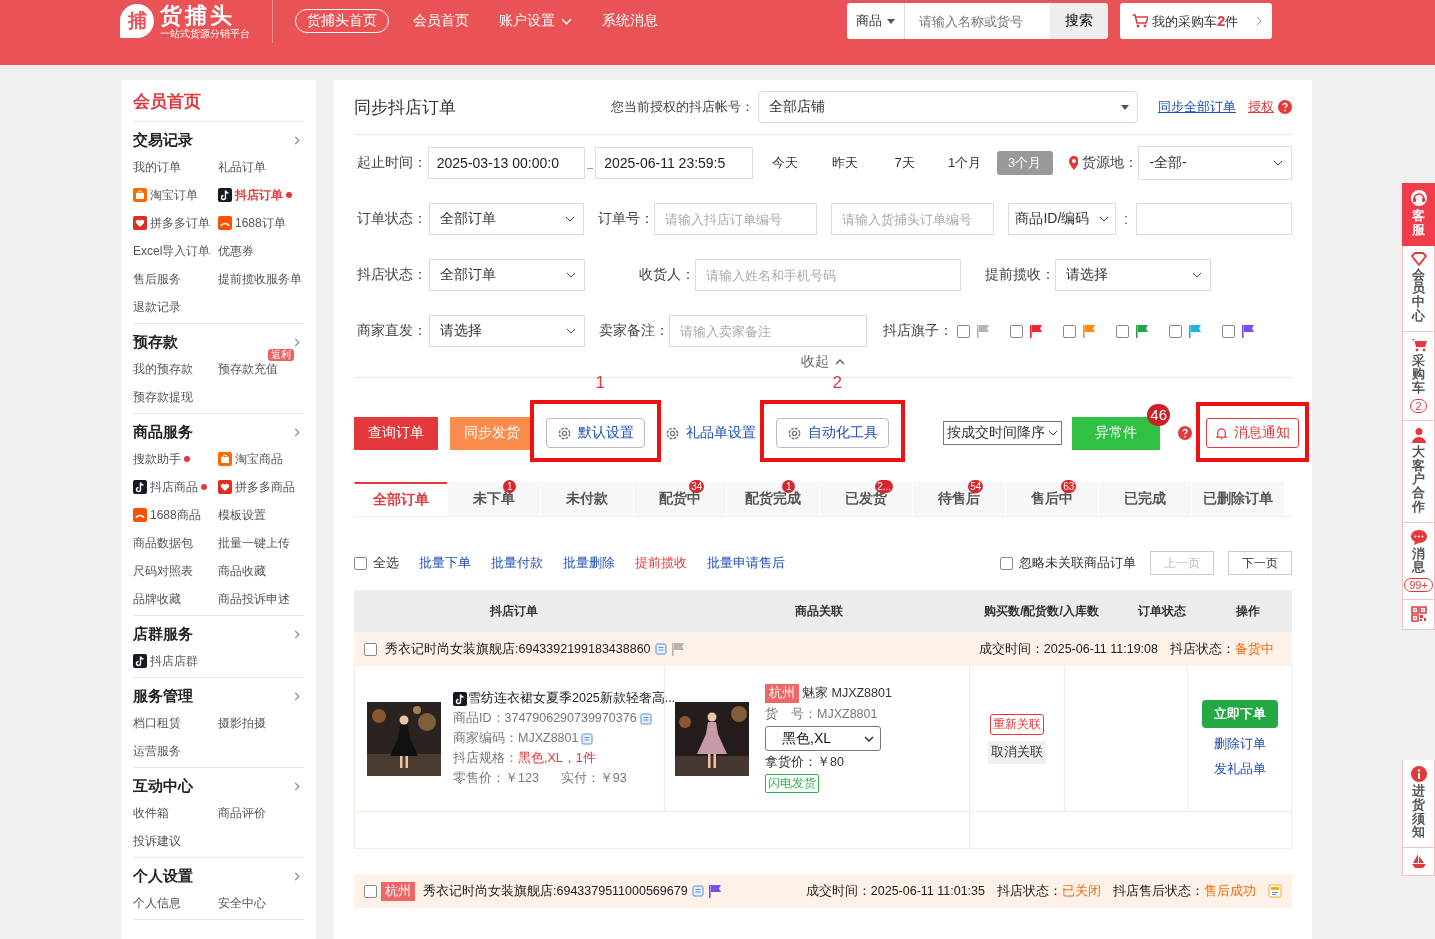 This screenshot has height=939, width=1435. Describe the element at coordinates (904, 163) in the screenshot. I see `range-button: 7天` at that location.